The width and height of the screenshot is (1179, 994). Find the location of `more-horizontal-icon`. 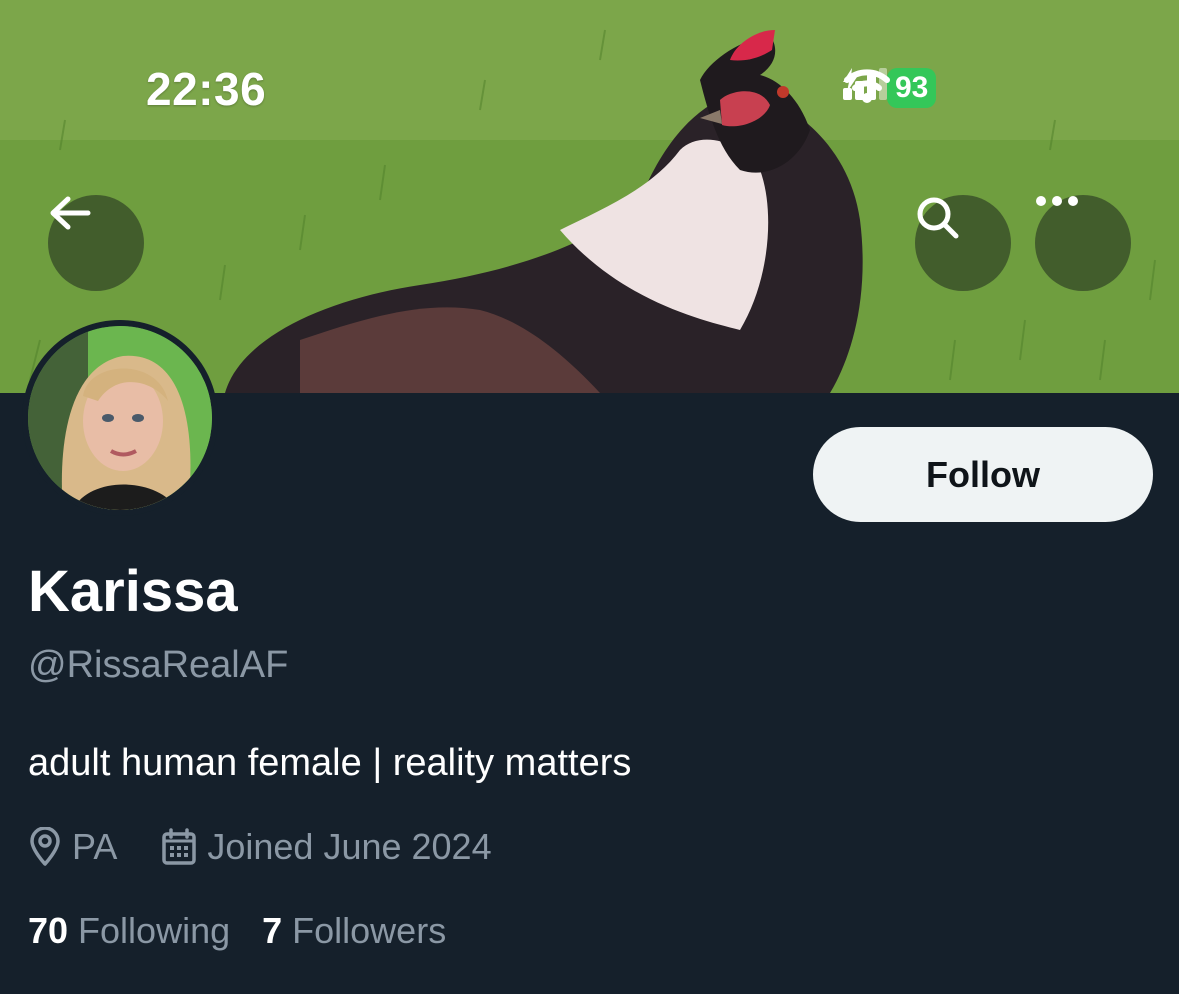

more-horizontal-icon is located at coordinates (1057, 201).